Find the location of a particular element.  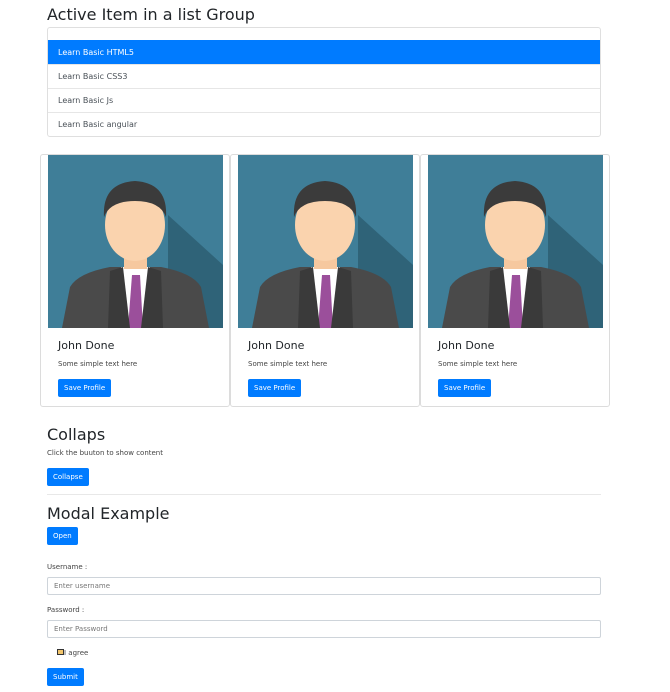

agree-label: I agree is located at coordinates (76, 653).